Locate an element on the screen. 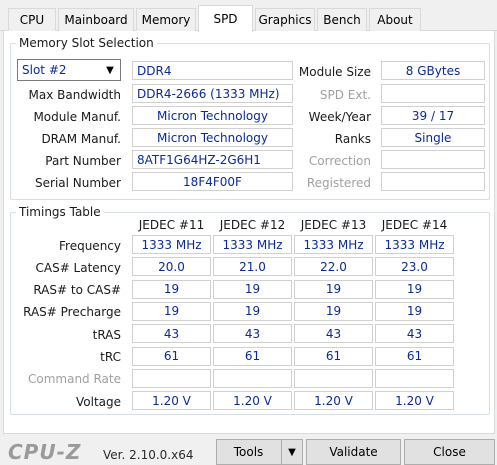  tab-cpu: CPU is located at coordinates (32, 19).